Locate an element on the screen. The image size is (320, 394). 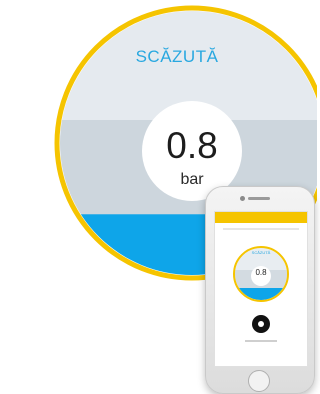
power-button-dot is located at coordinates (261, 324).